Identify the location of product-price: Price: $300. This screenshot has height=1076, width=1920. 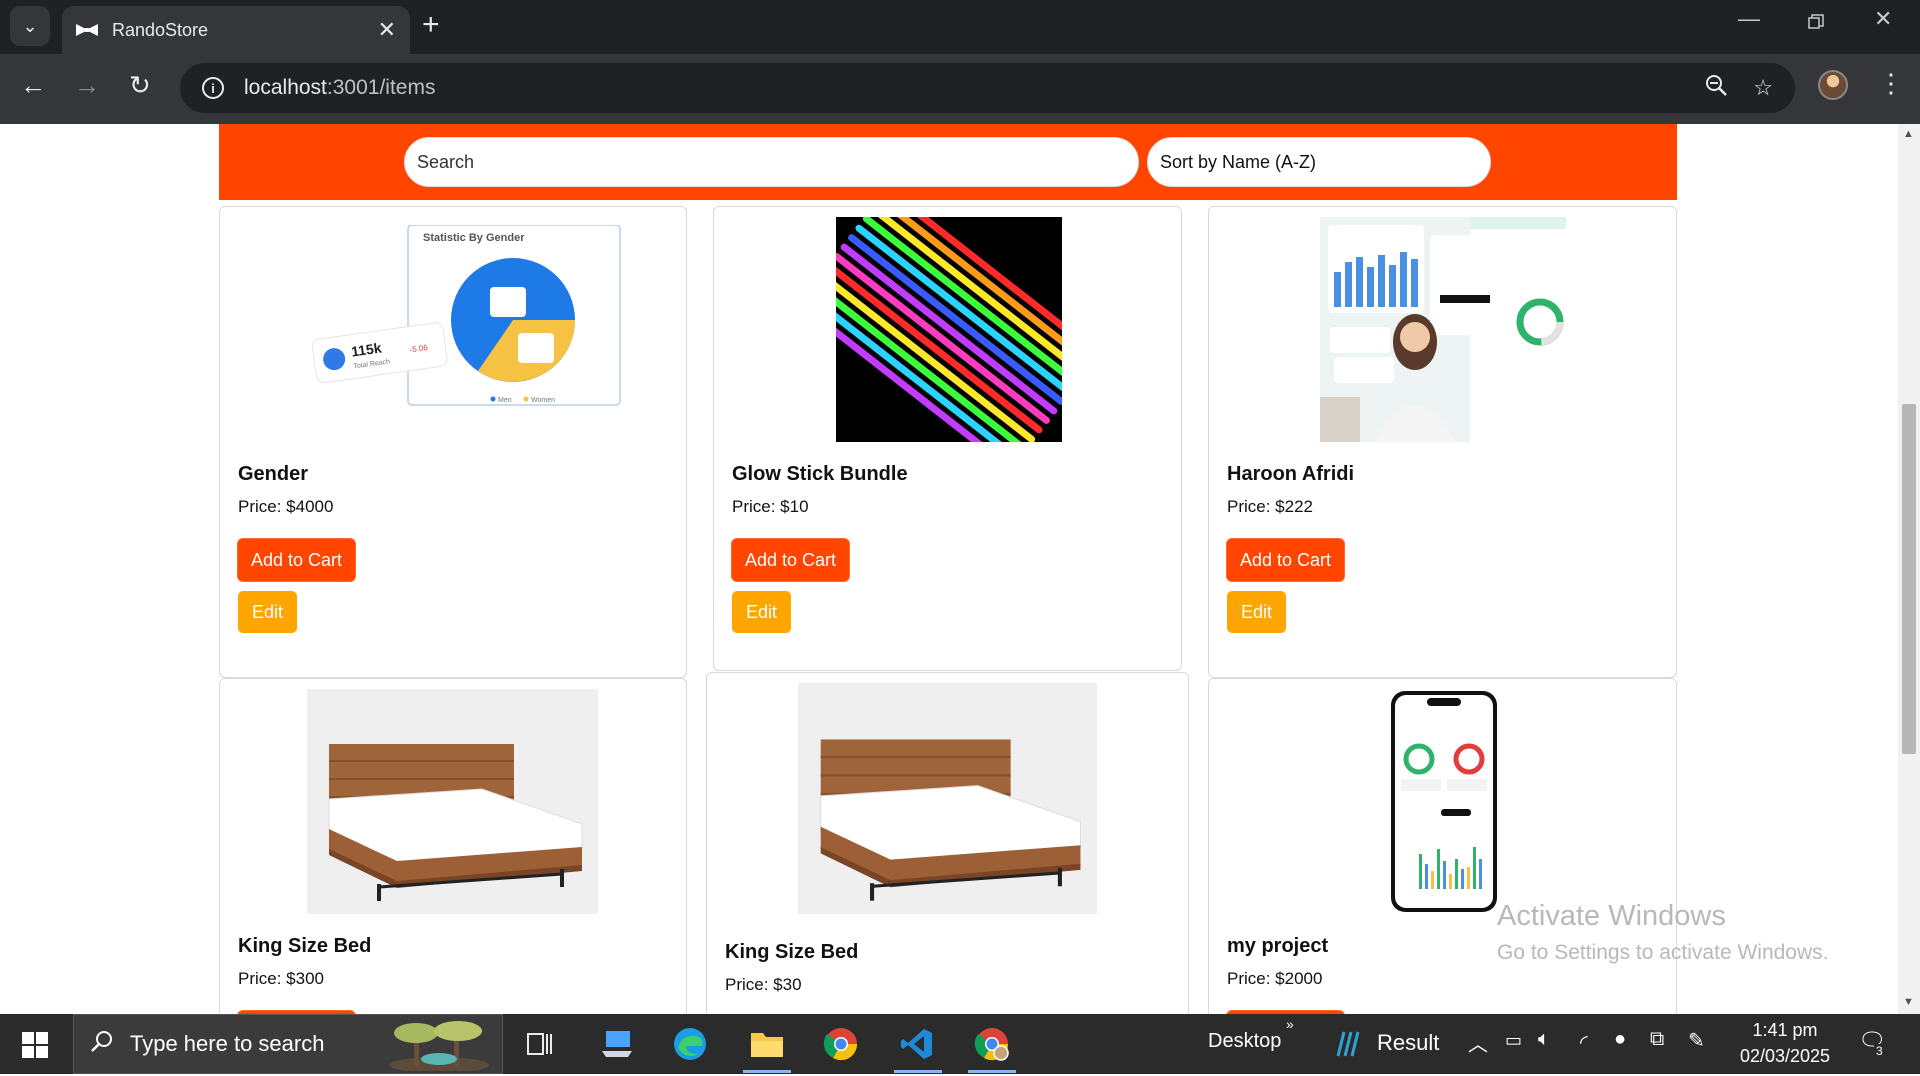
(281, 978).